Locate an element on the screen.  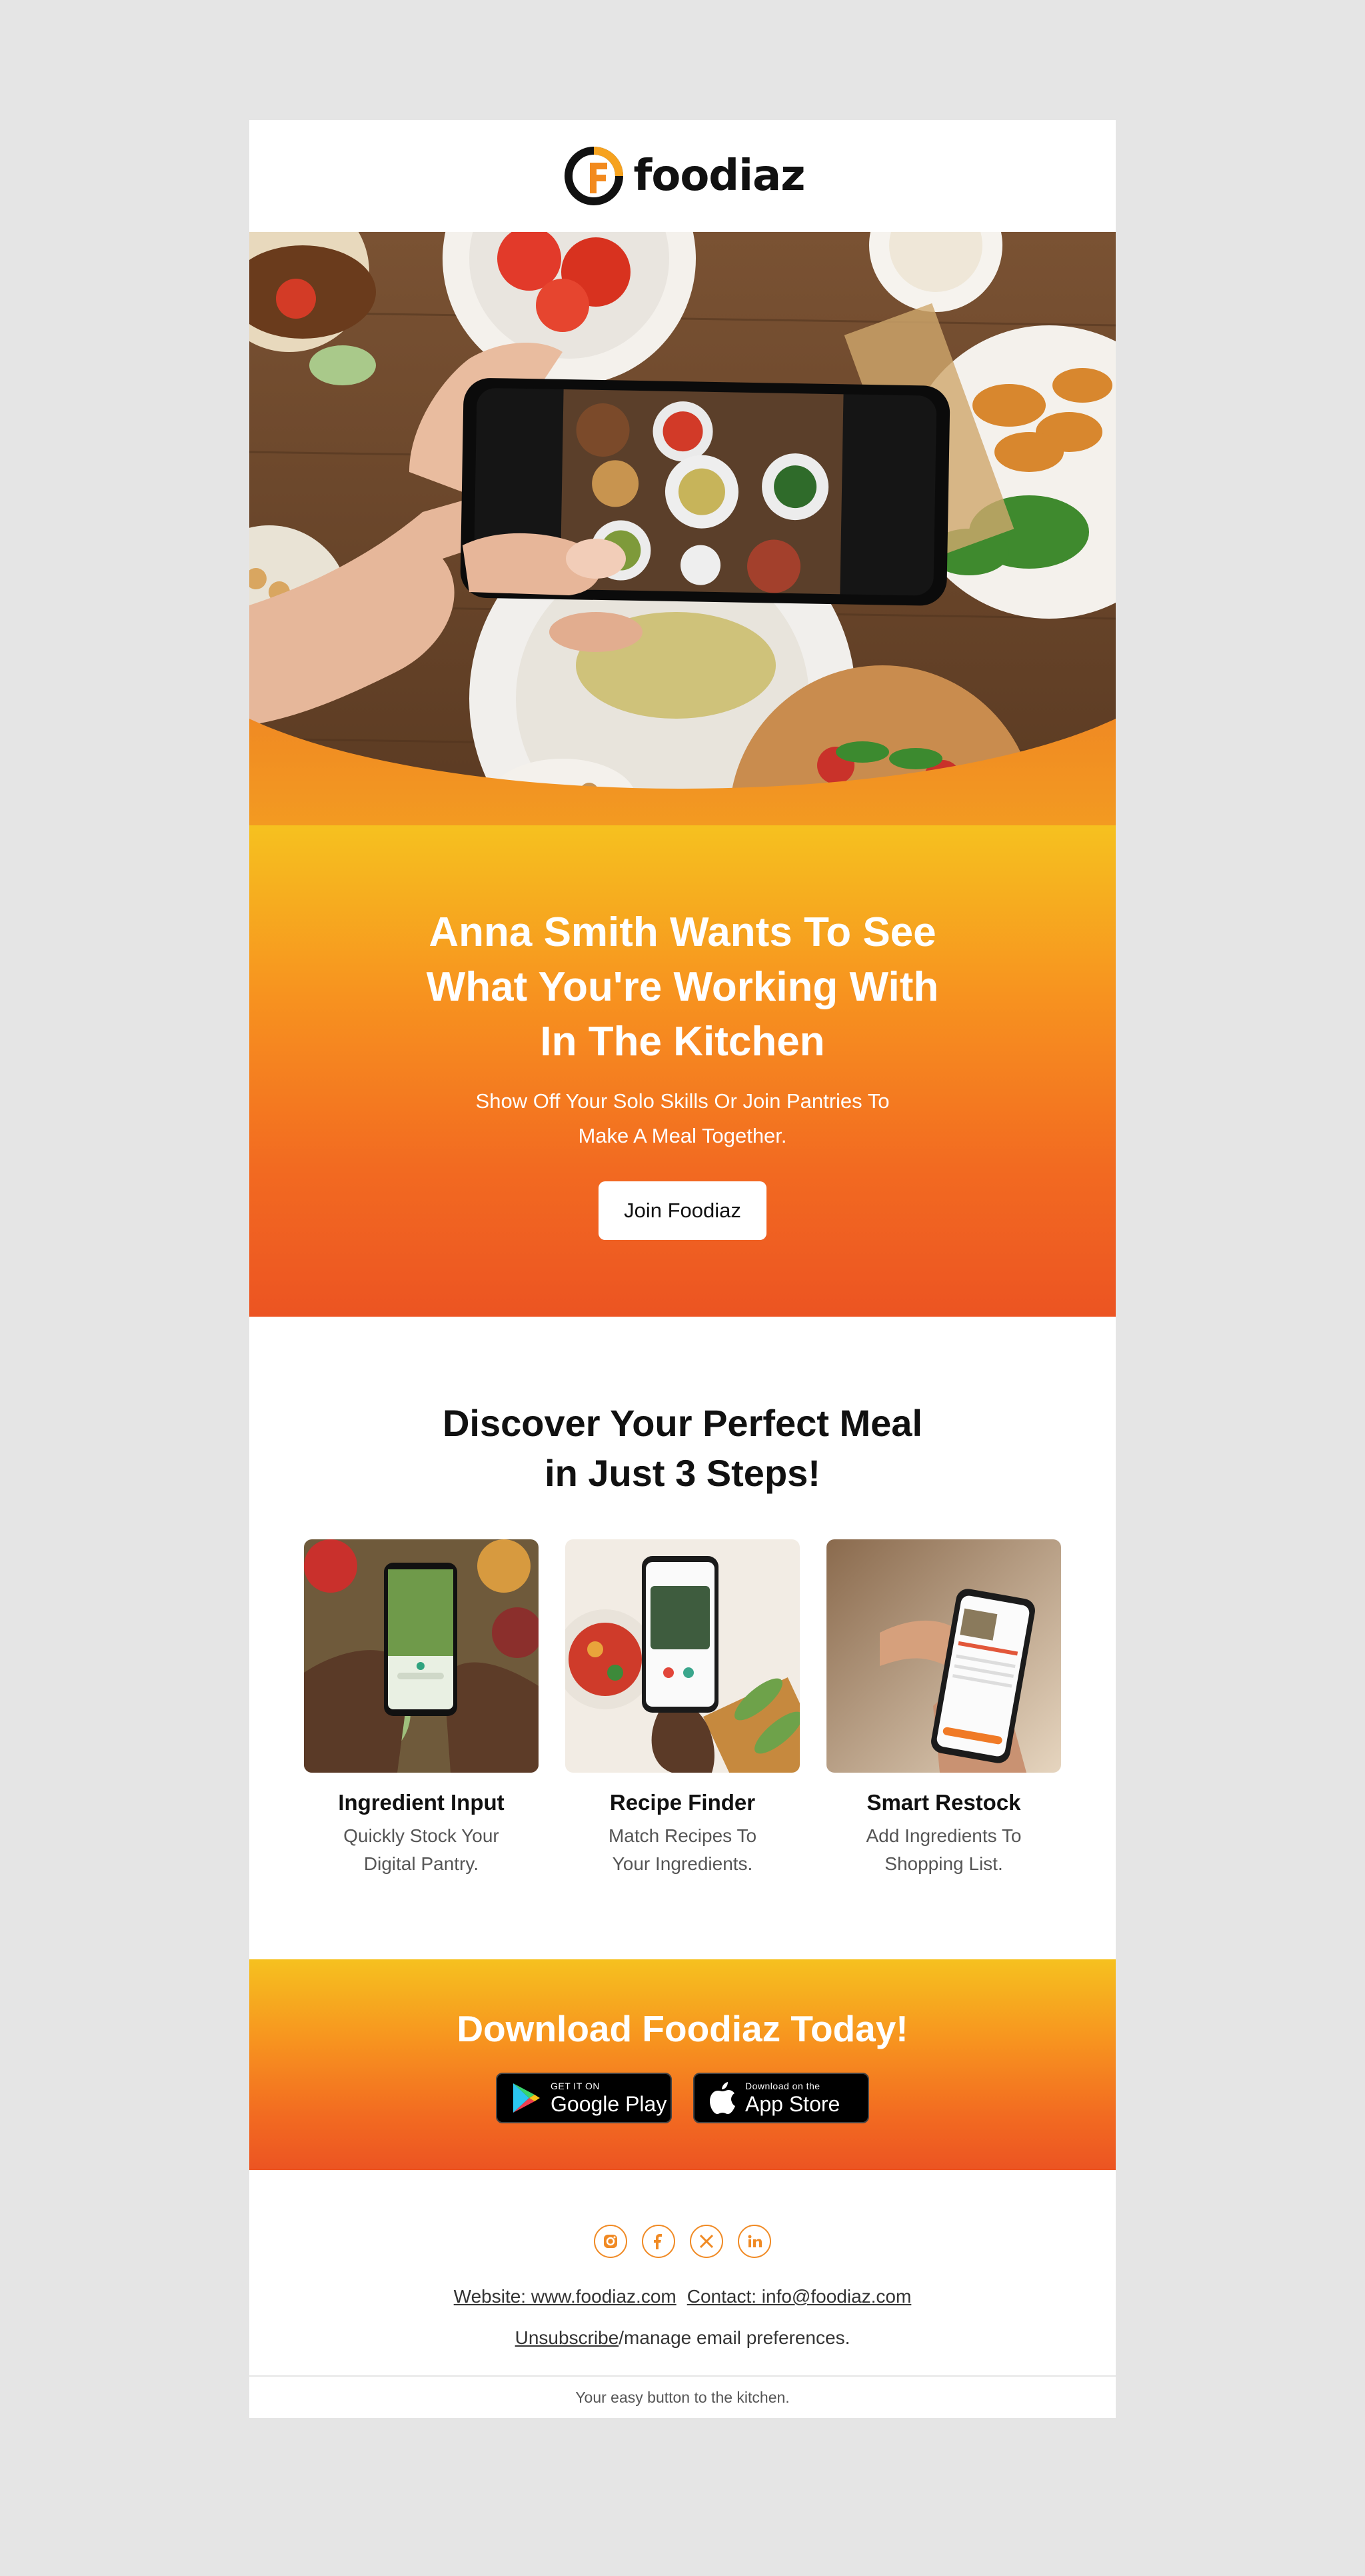
x-icon is located at coordinates (707, 2241).